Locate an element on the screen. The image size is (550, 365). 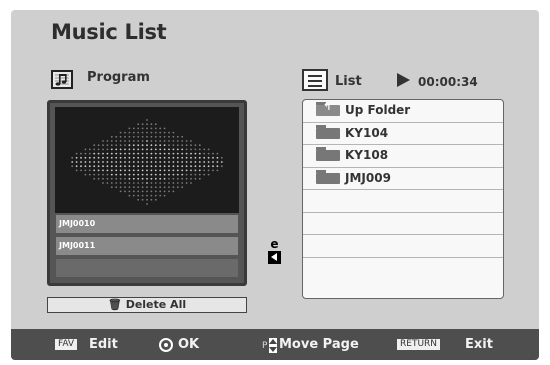
playlist-item is located at coordinates (147, 268).